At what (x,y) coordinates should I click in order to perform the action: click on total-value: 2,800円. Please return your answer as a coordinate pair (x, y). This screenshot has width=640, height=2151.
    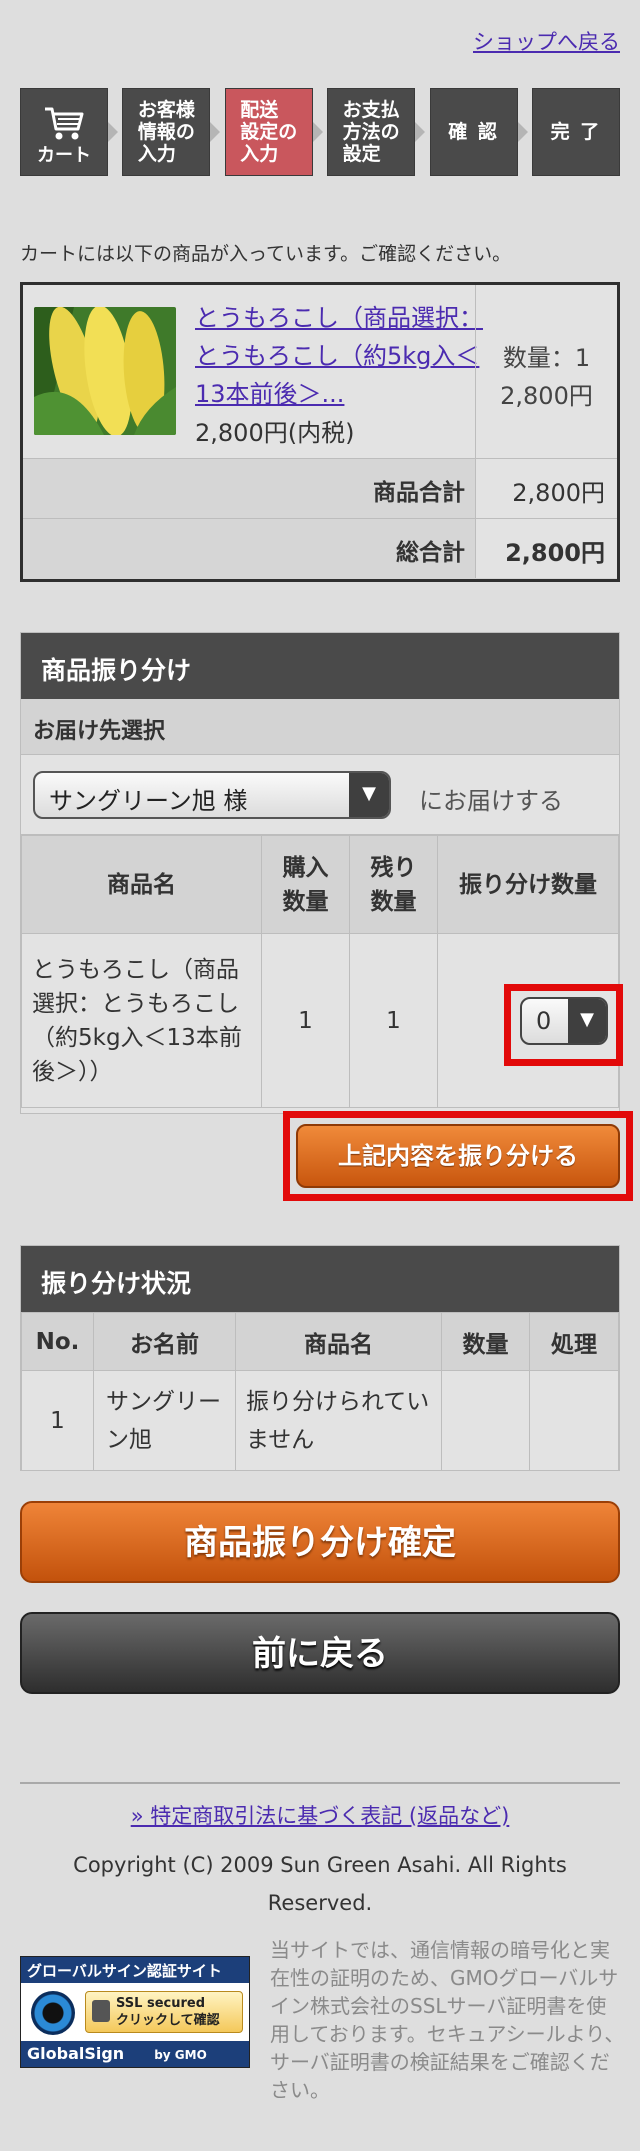
    Looking at the image, I should click on (546, 548).